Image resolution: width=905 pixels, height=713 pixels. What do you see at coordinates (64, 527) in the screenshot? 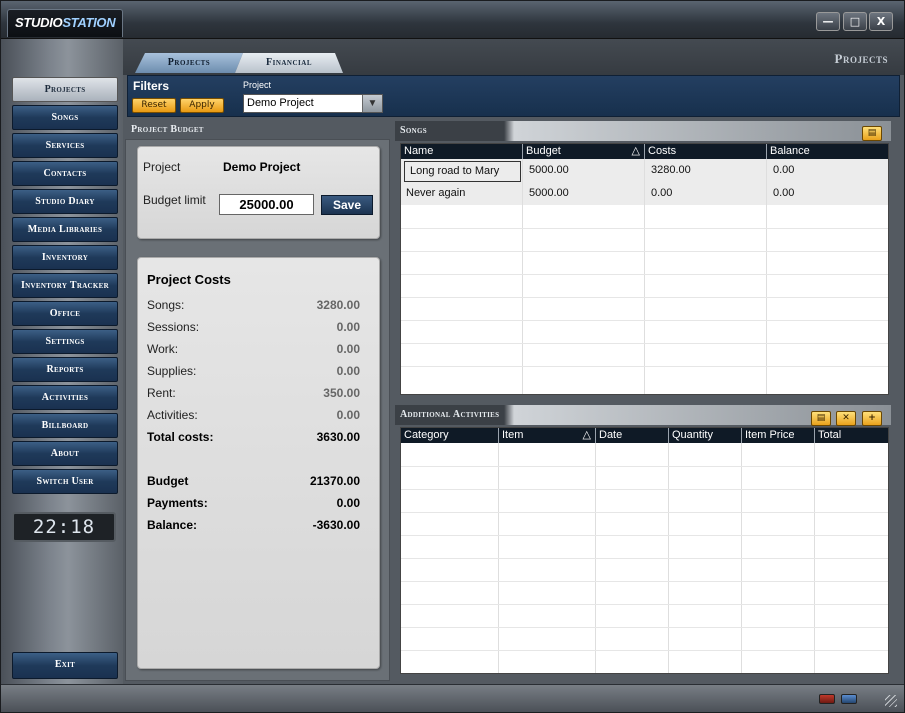
I see `clock-display: 22:18` at bounding box center [64, 527].